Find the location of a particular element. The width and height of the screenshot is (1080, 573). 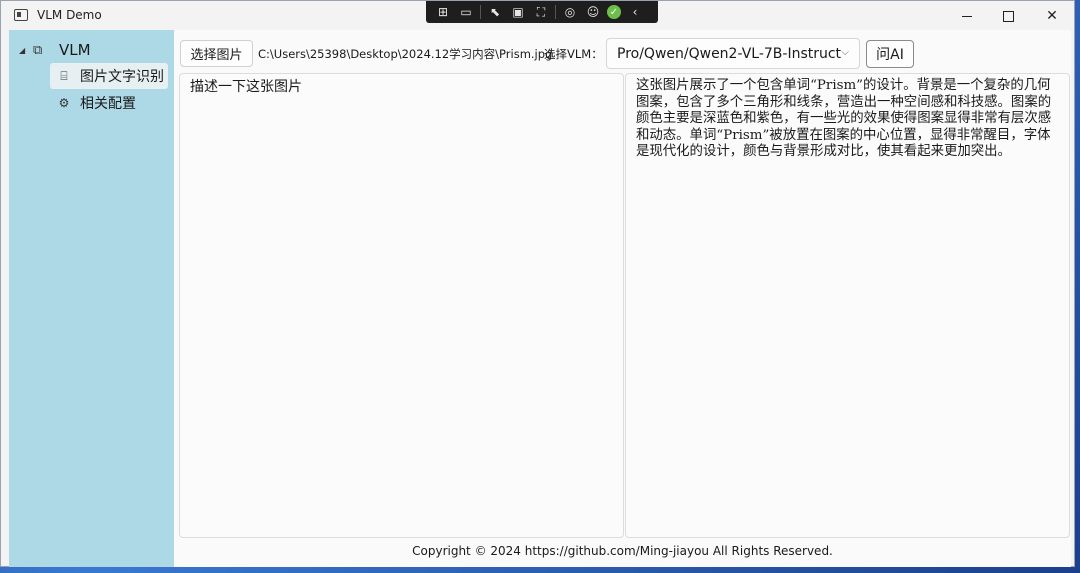

track-focus-icon: ⛶ is located at coordinates (541, 12).